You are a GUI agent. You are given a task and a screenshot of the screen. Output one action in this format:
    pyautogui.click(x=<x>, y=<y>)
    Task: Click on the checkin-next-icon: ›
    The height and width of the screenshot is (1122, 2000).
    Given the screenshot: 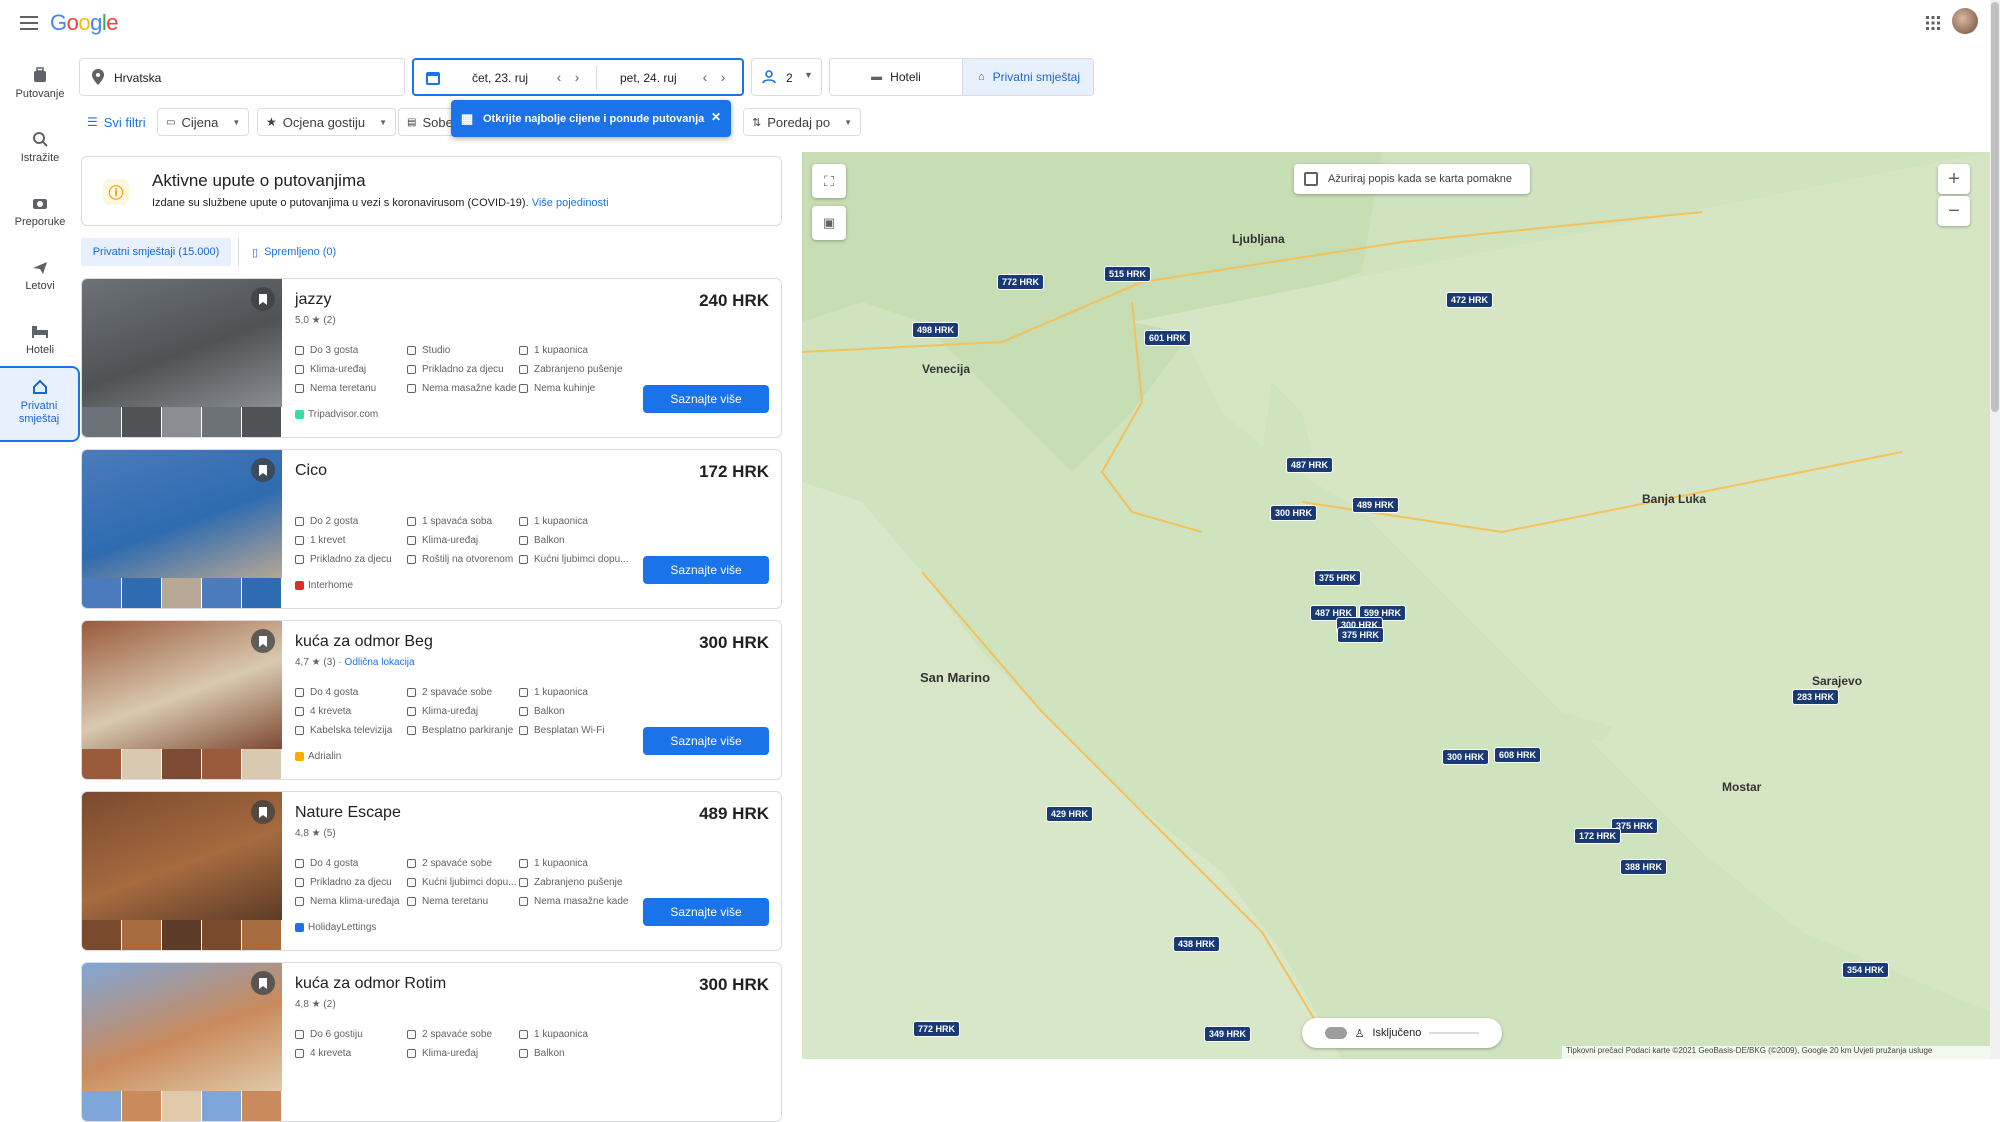 What is the action you would take?
    pyautogui.click(x=577, y=77)
    